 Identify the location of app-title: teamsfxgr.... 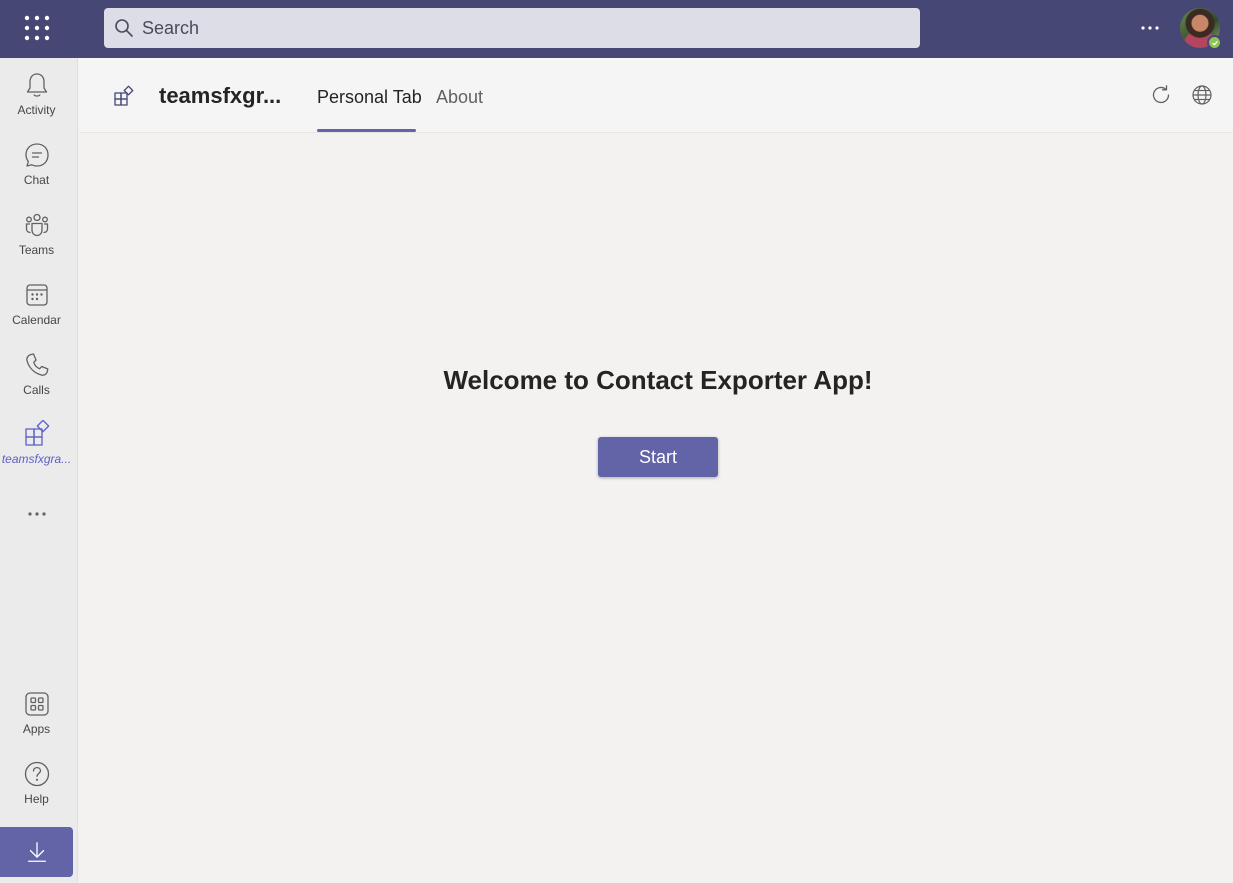
(220, 95).